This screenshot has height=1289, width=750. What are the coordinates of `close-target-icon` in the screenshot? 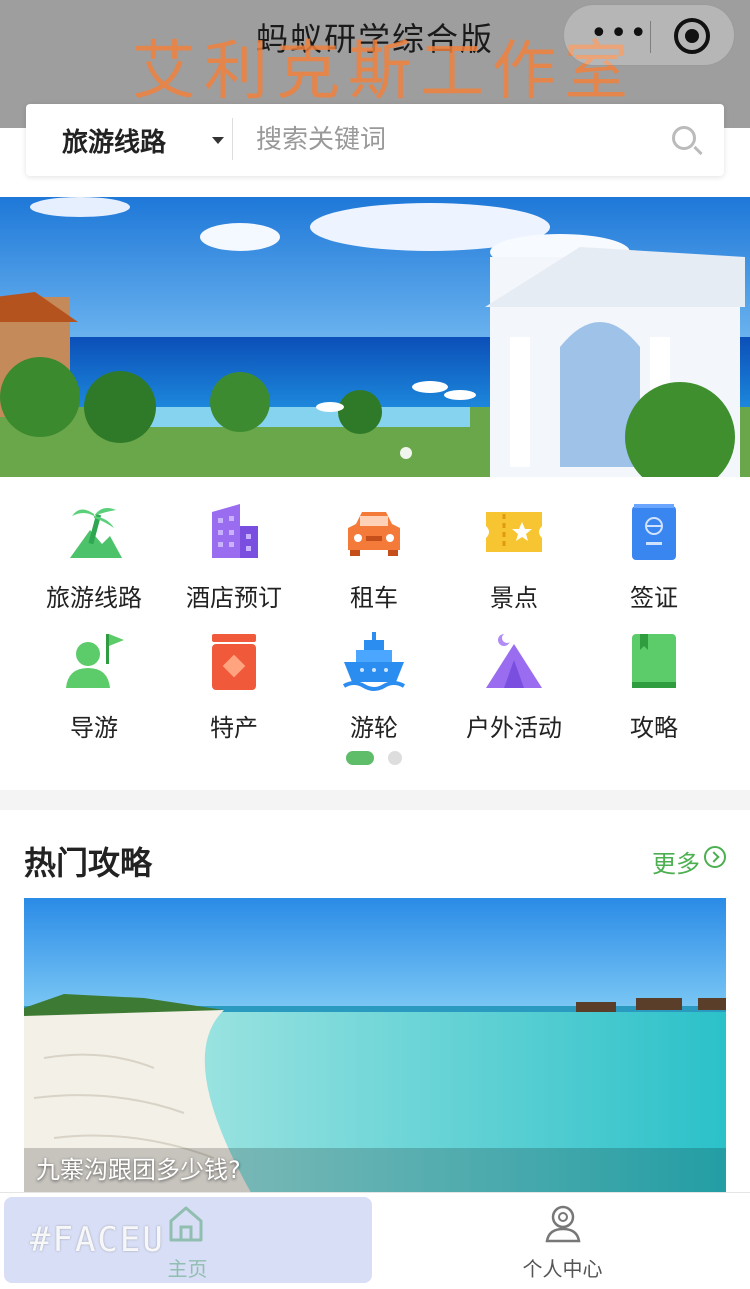 It's located at (692, 36).